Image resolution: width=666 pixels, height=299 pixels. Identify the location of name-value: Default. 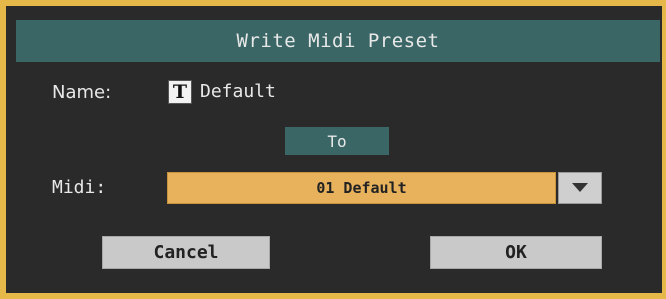
(238, 91).